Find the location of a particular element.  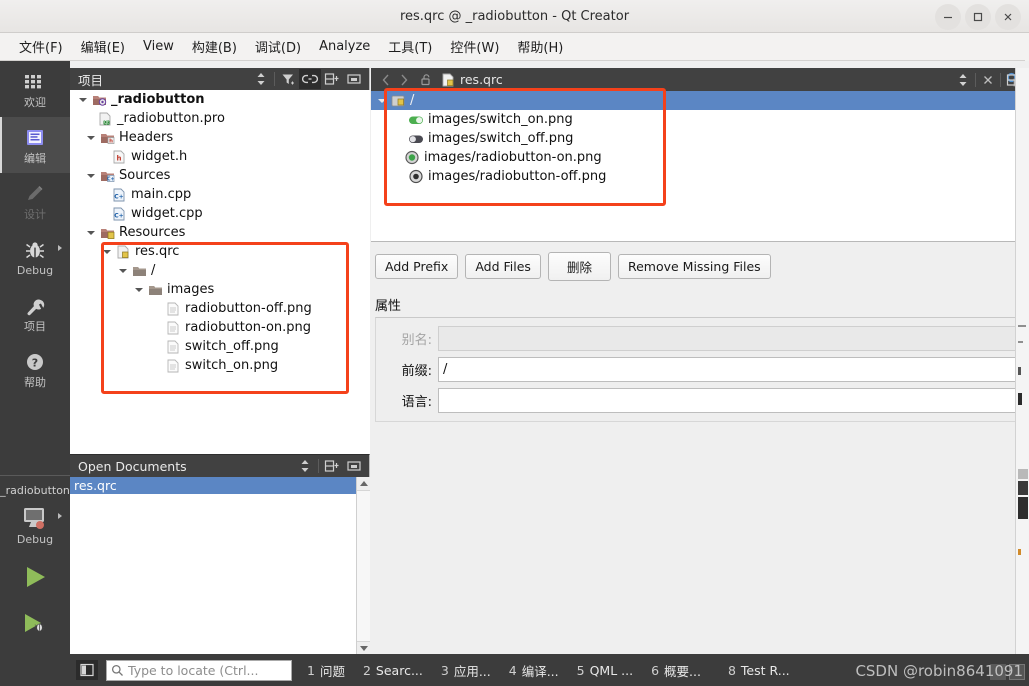

tree-item-main-cpp: C+ main.cpp is located at coordinates (220, 194).